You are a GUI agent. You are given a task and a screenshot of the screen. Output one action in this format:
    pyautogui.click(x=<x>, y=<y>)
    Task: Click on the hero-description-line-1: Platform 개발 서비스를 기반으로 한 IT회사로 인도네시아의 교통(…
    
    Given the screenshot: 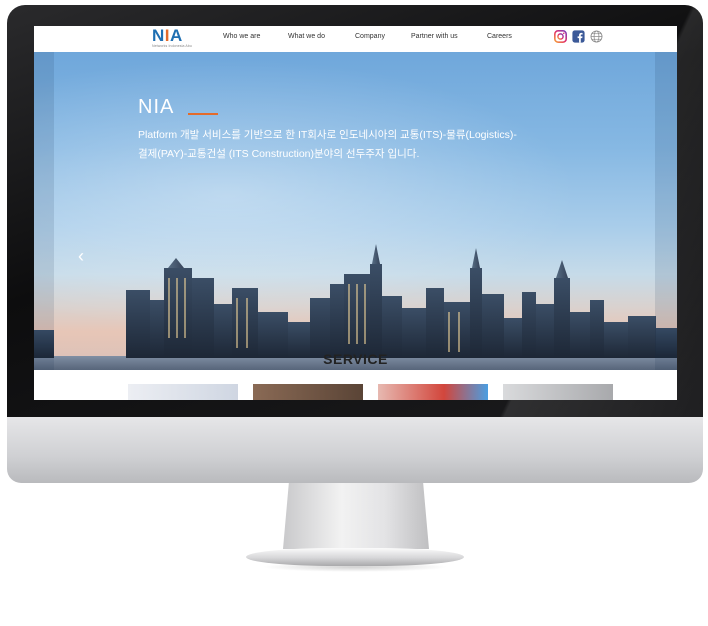 What is the action you would take?
    pyautogui.click(x=327, y=135)
    